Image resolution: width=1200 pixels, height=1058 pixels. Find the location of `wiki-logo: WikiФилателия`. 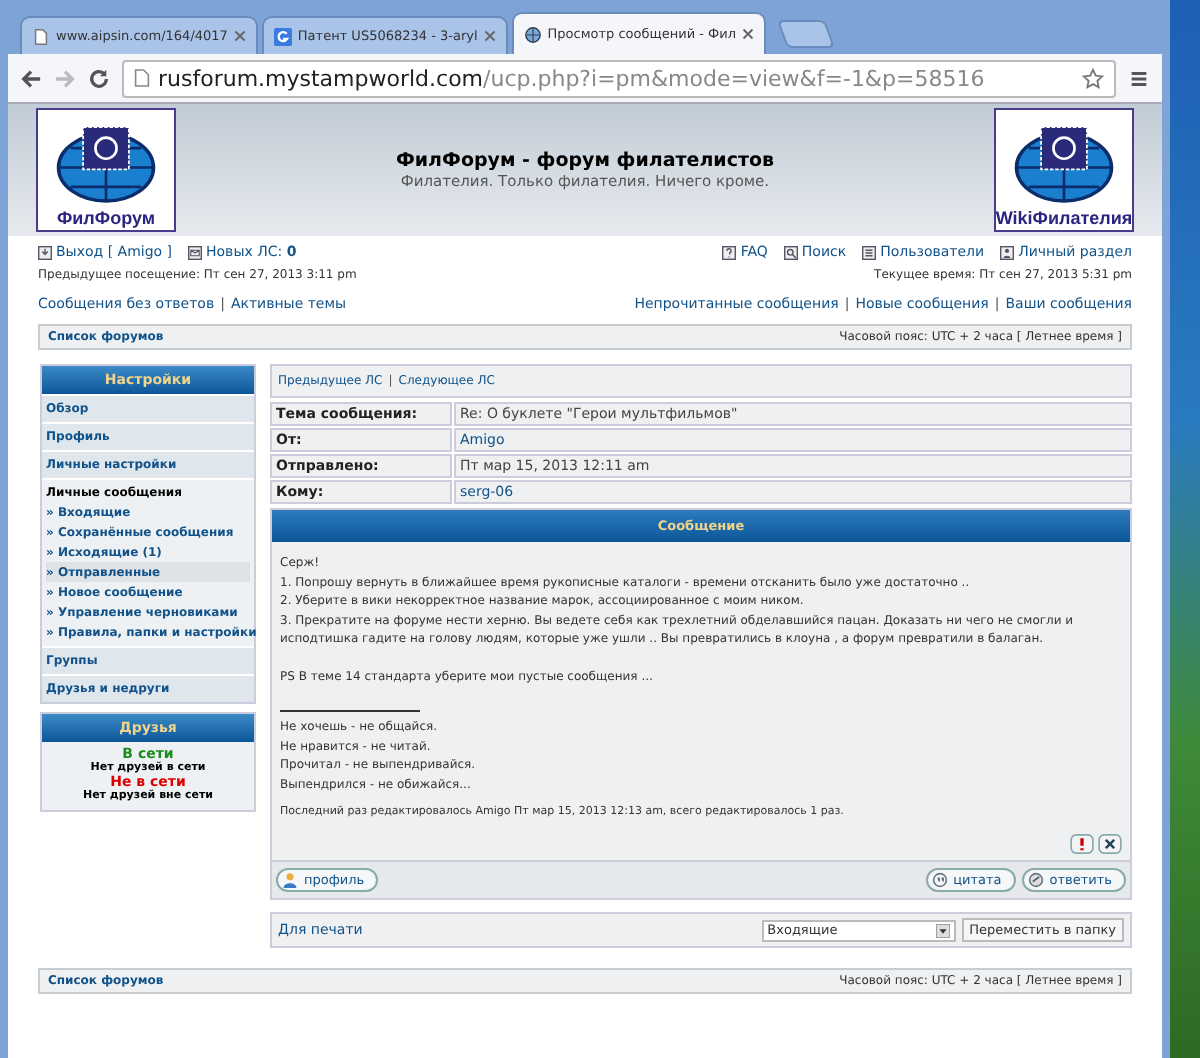

wiki-logo: WikiФилателия is located at coordinates (1063, 170).